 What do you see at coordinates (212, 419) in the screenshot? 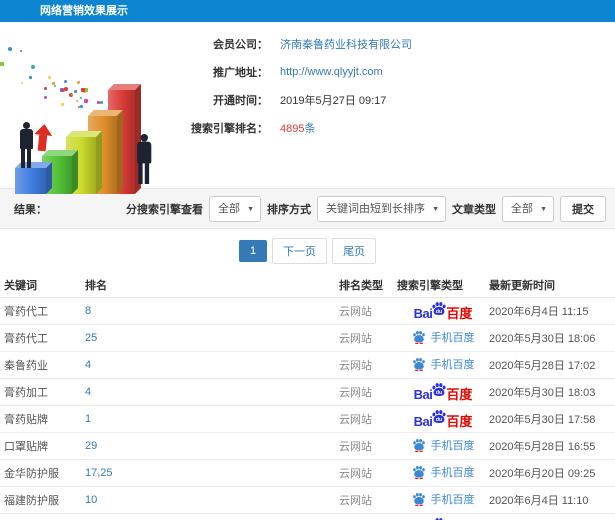
I see `rank-link: 1` at bounding box center [212, 419].